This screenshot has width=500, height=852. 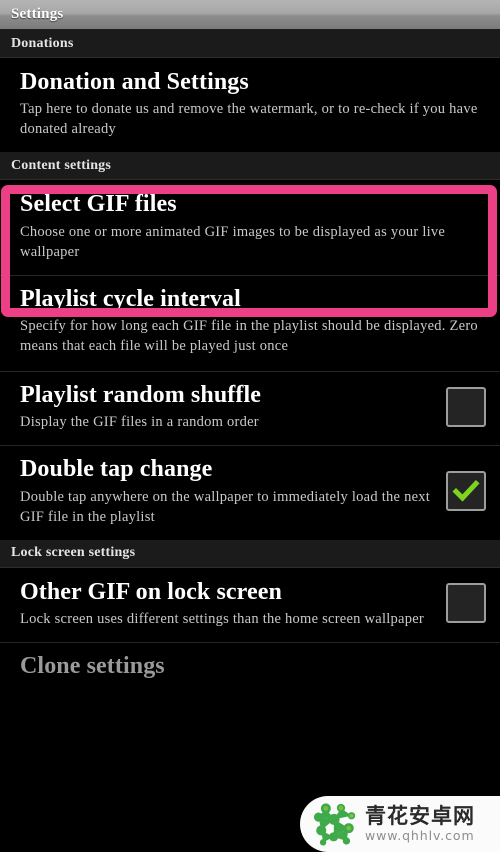 I want to click on watermark-text: 青花安卓网 www.qhhlv.com, so click(x=420, y=824).